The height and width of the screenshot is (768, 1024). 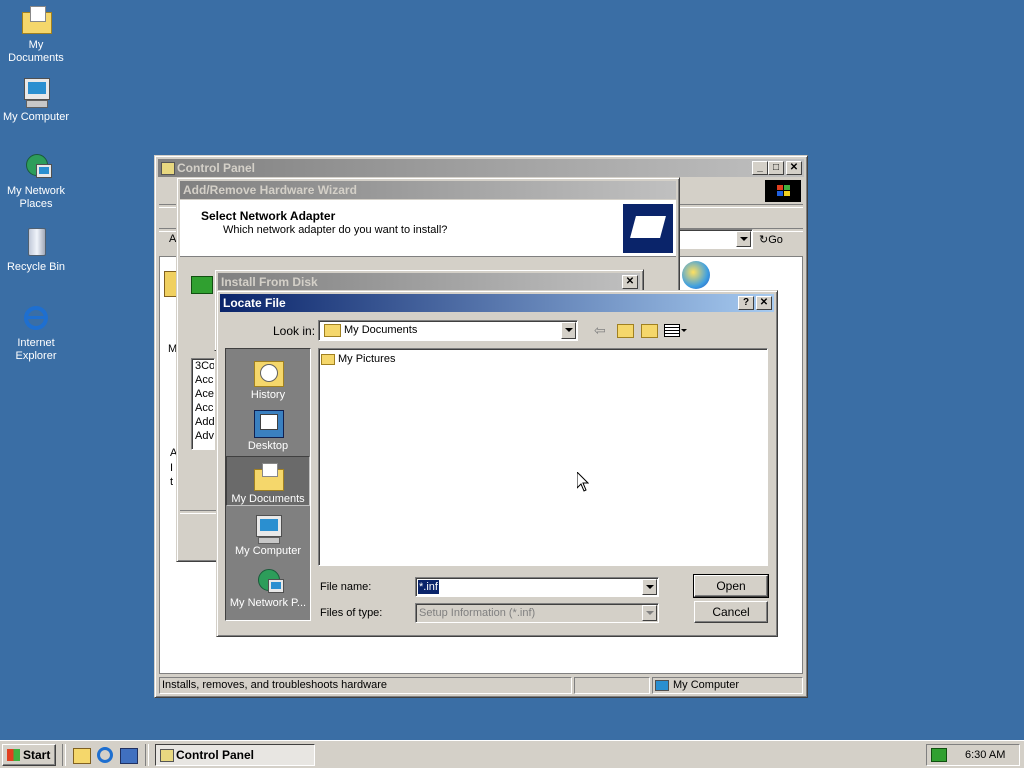 I want to click on my-computer-icon, so click(x=268, y=528).